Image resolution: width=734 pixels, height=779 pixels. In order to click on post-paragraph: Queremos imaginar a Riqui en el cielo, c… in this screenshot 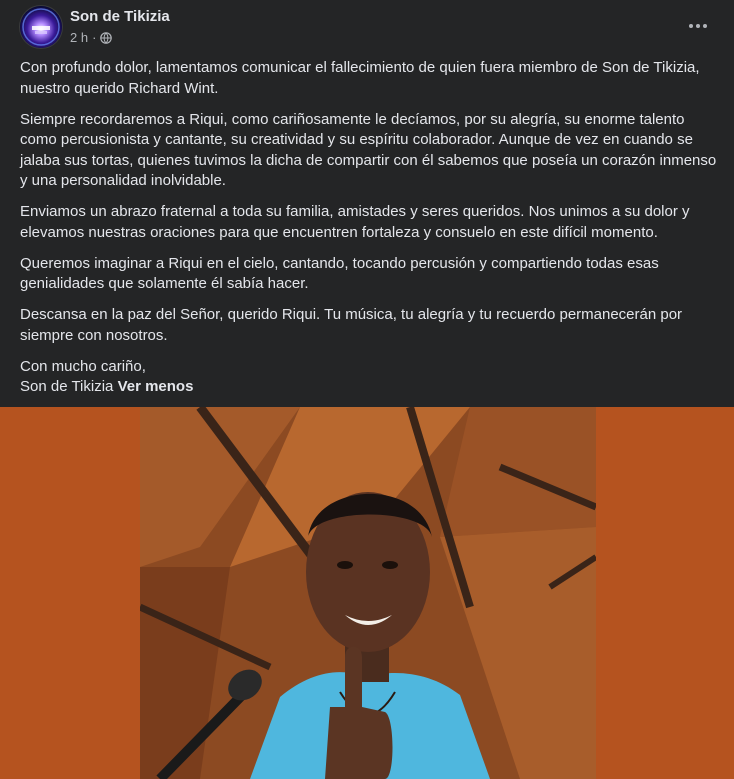, I will do `click(339, 273)`.